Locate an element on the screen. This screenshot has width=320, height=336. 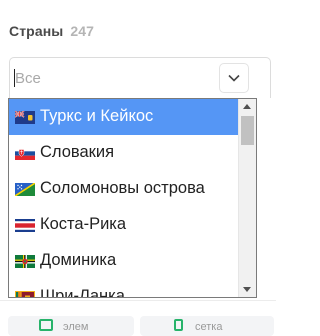
footer-right-label: сетка is located at coordinates (209, 327).